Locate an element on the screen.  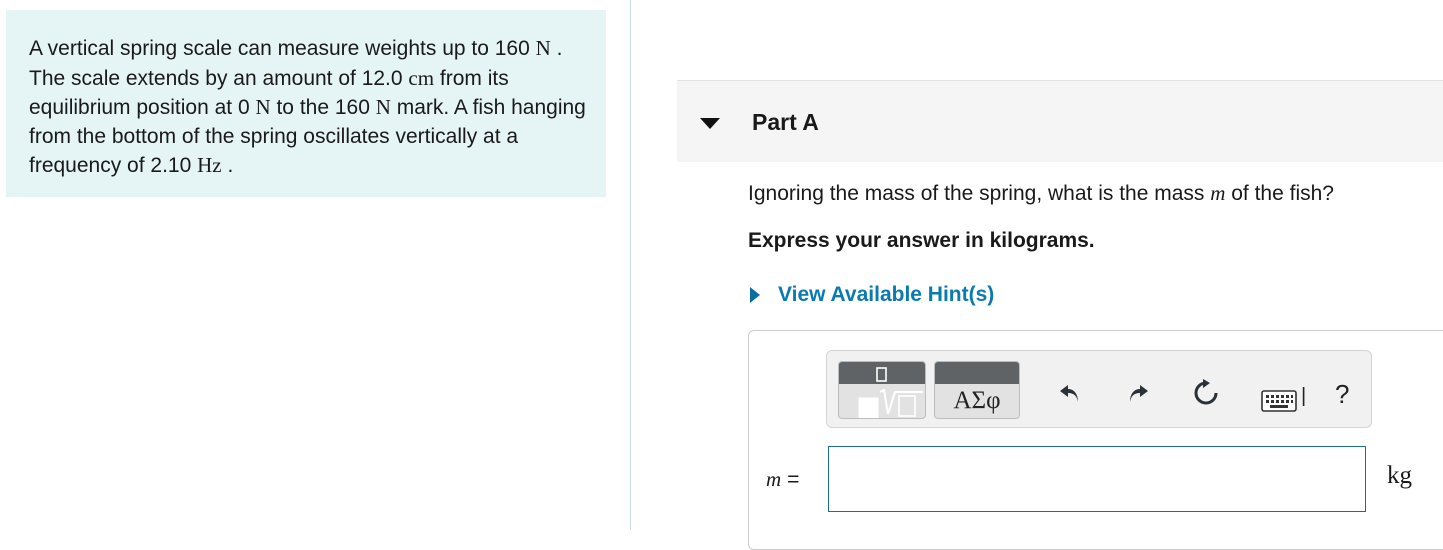
math-toolbar: ΑΣφ | ? is located at coordinates (1099, 389).